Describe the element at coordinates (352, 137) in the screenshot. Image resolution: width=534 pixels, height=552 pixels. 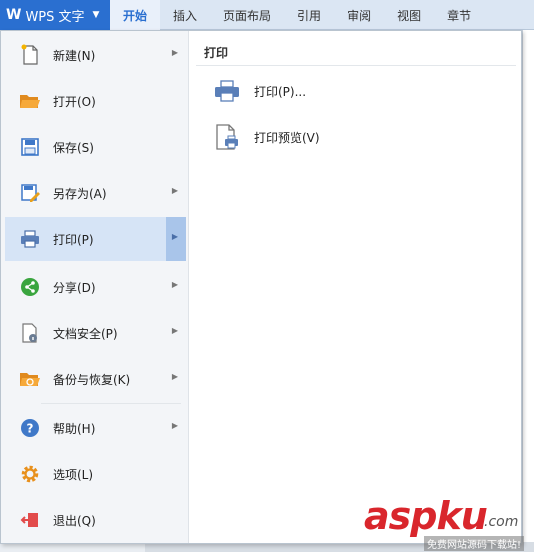
I see `submenu-item-print-preview: 打印预览(V)` at that location.